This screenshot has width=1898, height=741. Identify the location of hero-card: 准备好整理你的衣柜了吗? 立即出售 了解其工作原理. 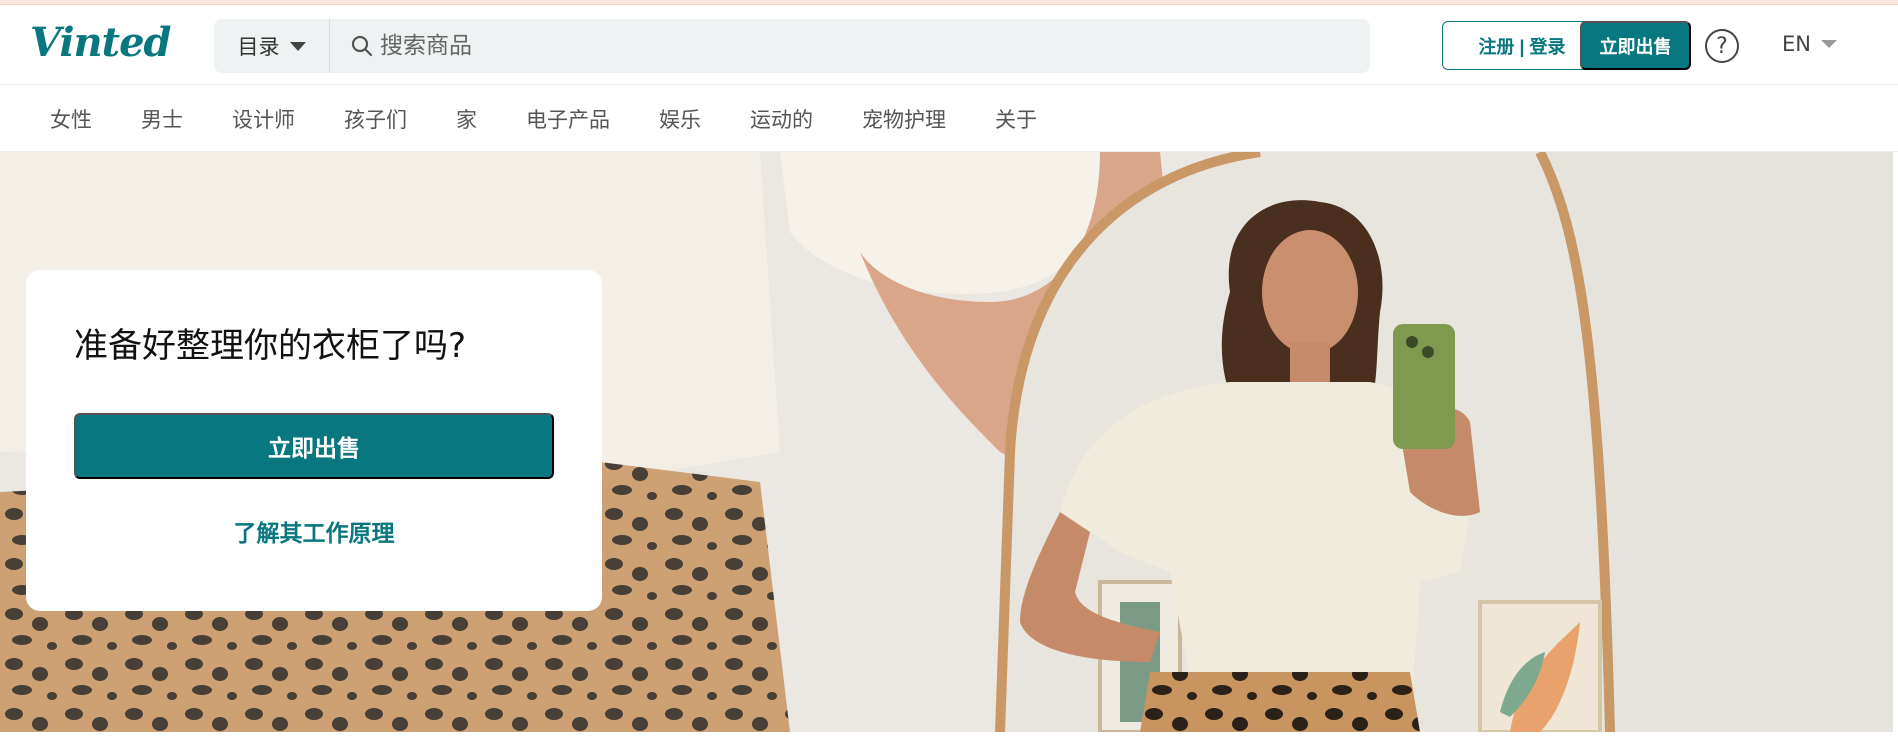
(314, 440).